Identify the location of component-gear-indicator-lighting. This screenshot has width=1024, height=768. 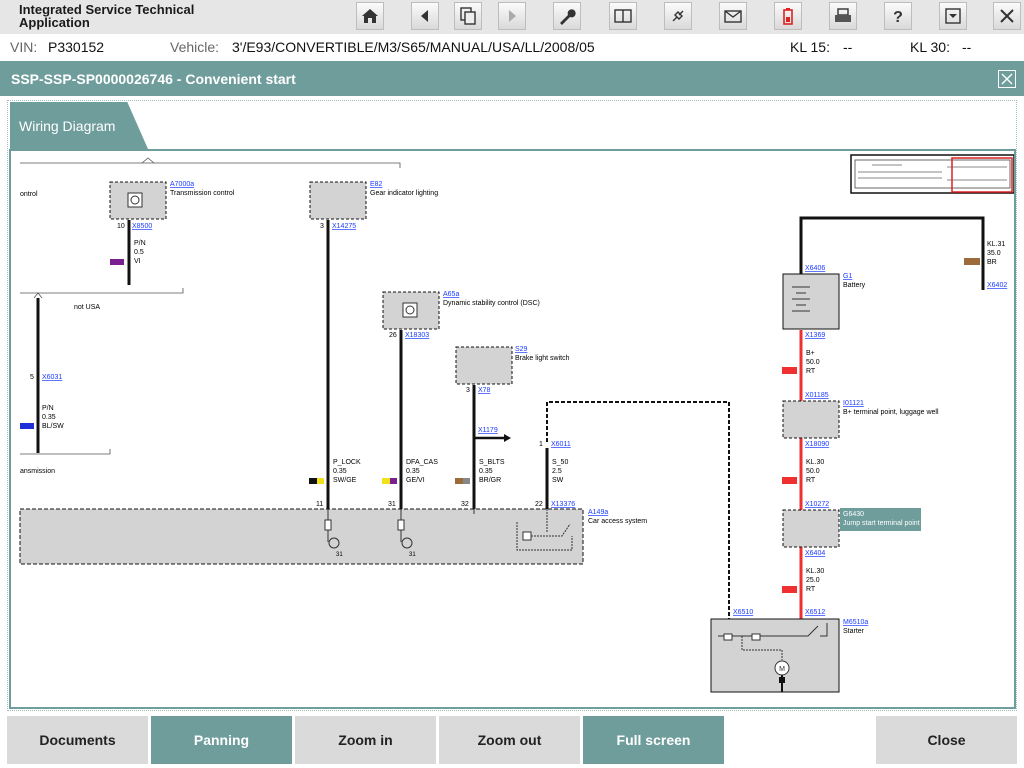
(338, 200).